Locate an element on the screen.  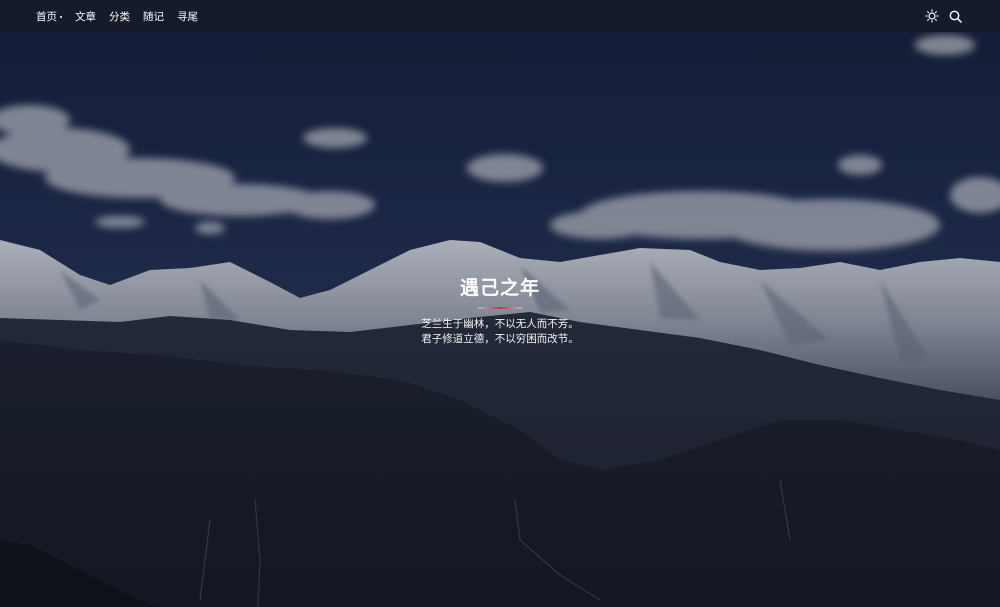
nav-item-articles-label: 文章 is located at coordinates (85, 16).